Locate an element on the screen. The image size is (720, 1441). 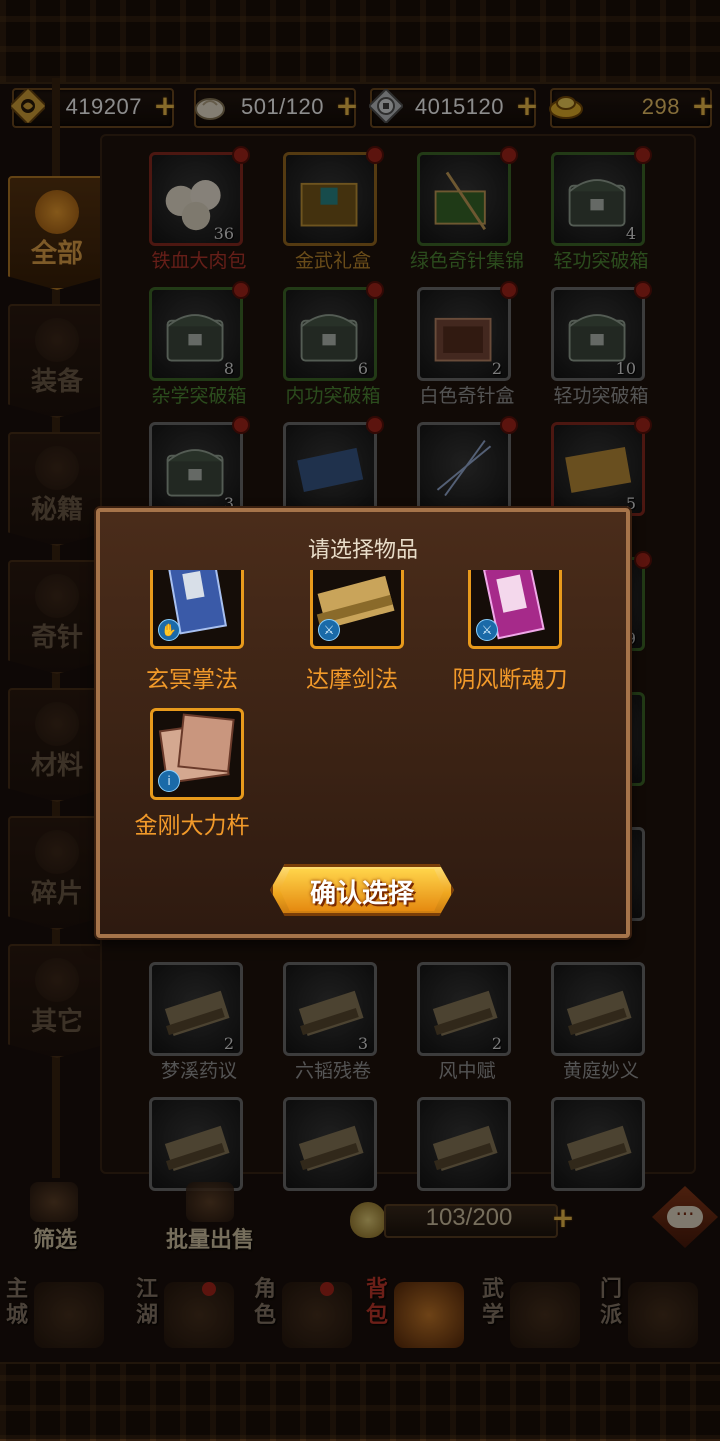
confirm-selection-button: 确认选择 is located at coordinates (362, 890).